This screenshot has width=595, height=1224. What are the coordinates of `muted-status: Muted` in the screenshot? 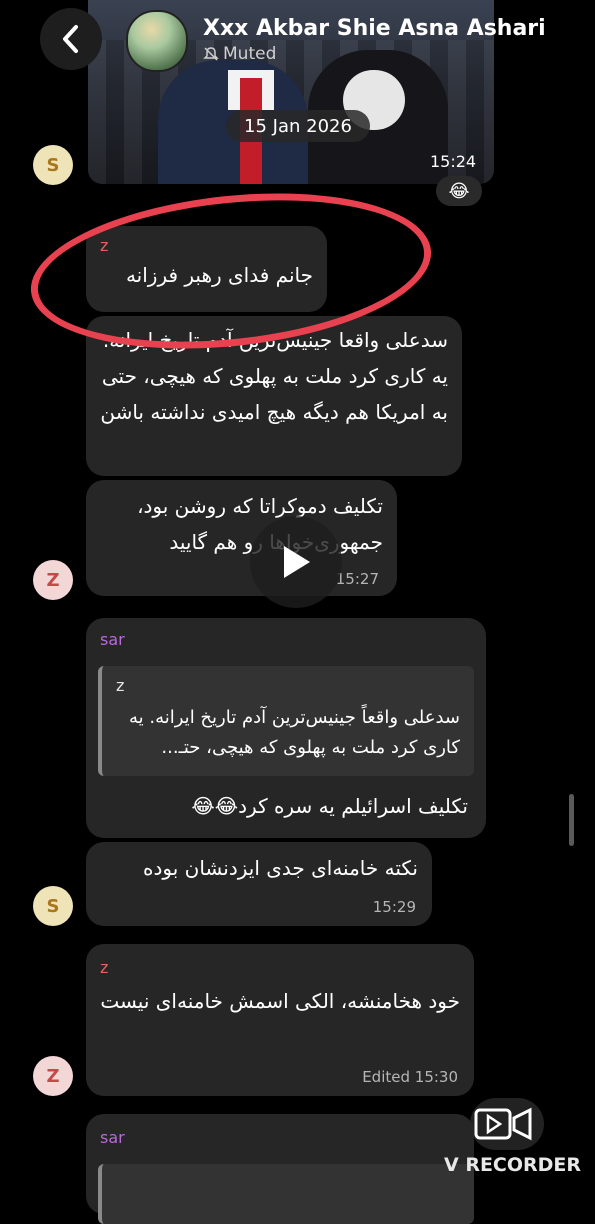 It's located at (239, 54).